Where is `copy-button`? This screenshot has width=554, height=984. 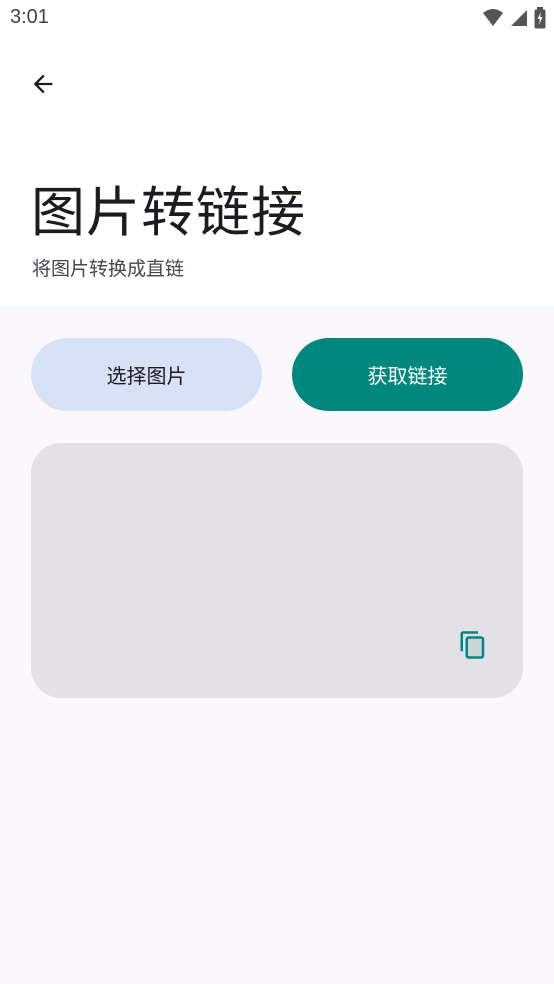
copy-button is located at coordinates (473, 647).